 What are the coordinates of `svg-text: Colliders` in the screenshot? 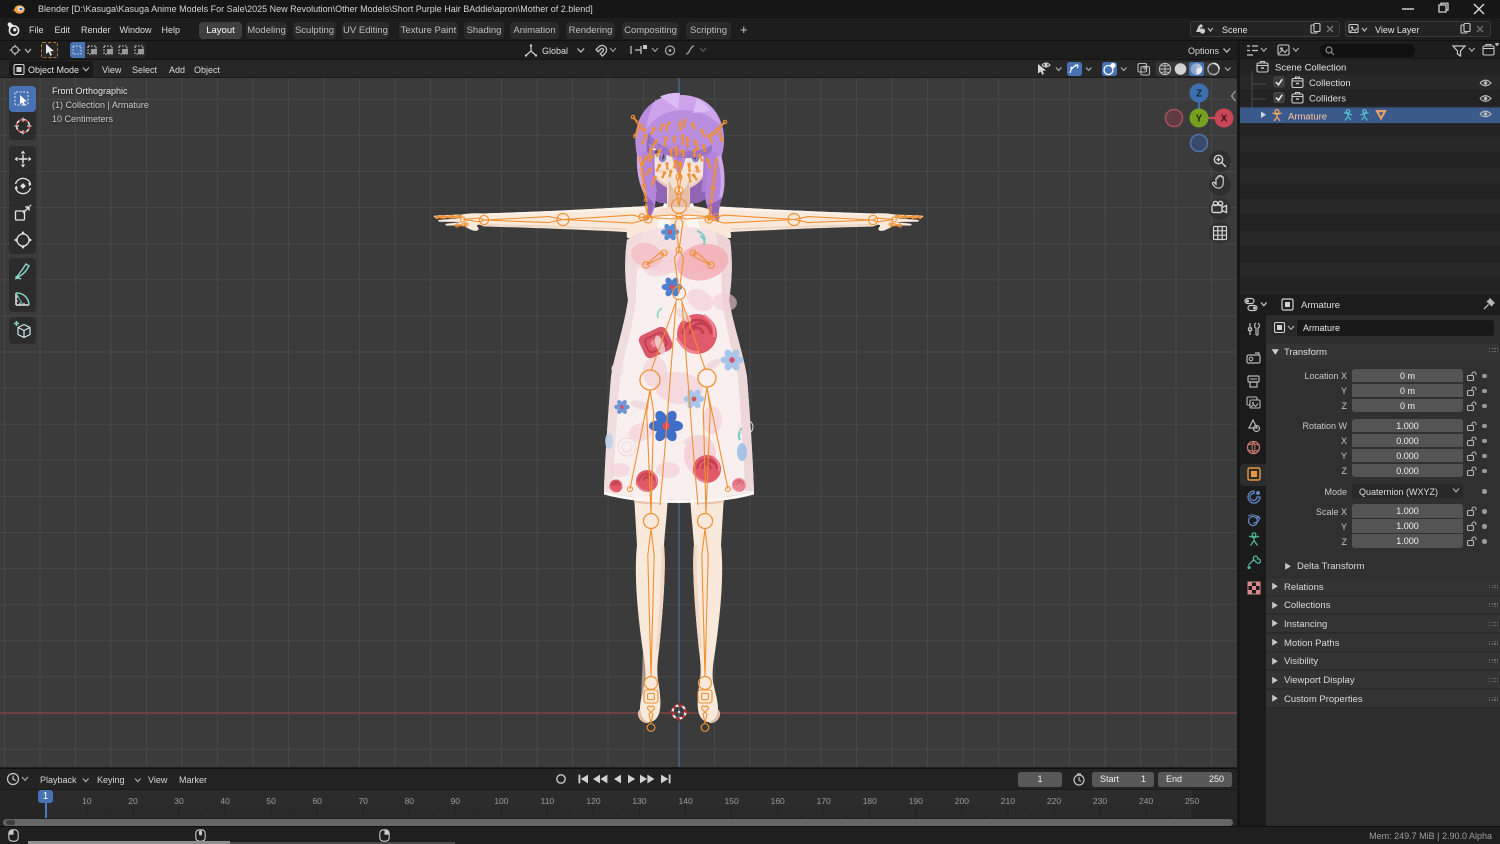 It's located at (1327, 99).